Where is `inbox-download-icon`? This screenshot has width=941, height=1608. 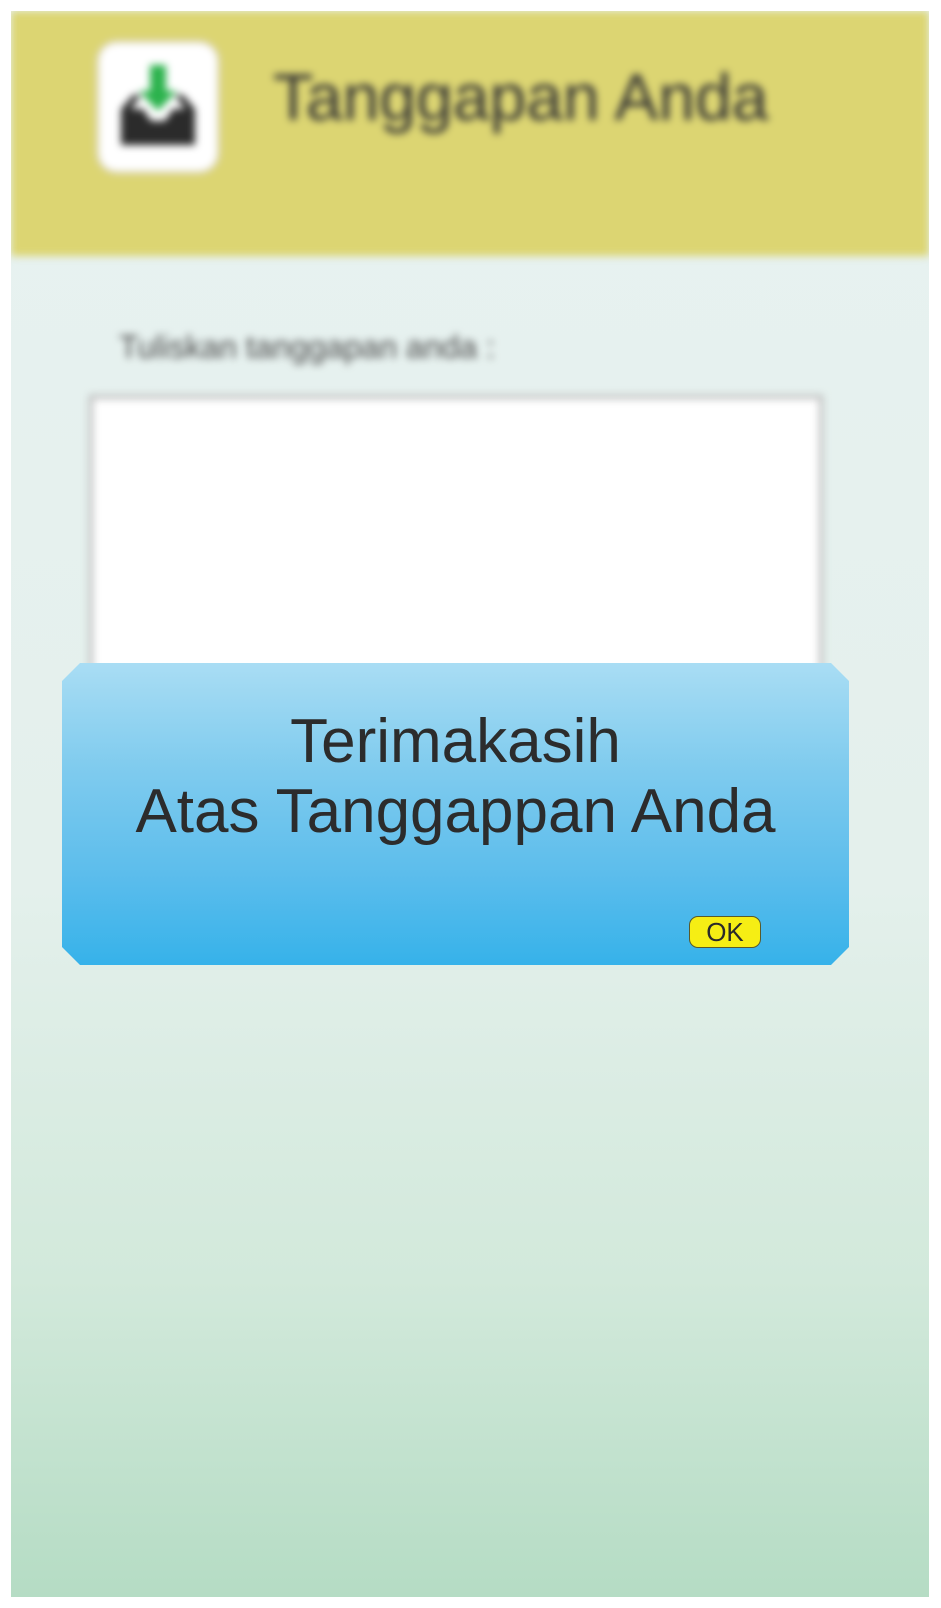 inbox-download-icon is located at coordinates (158, 107).